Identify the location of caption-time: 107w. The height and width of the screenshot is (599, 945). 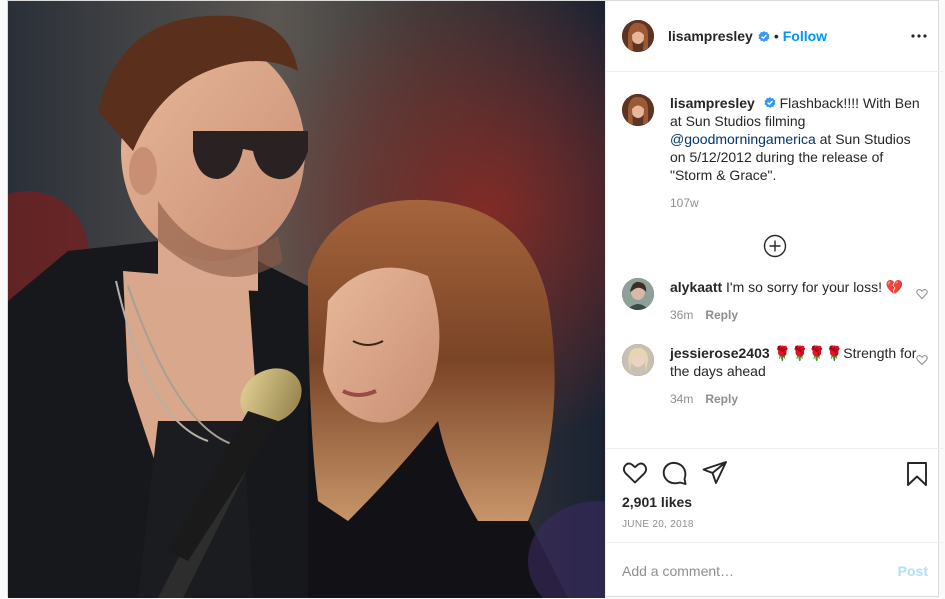
(684, 203).